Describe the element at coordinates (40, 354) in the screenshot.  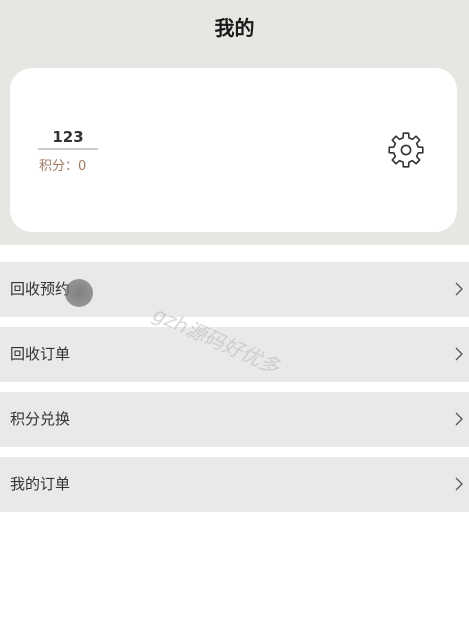
I see `menu-item-label: 回收订单` at that location.